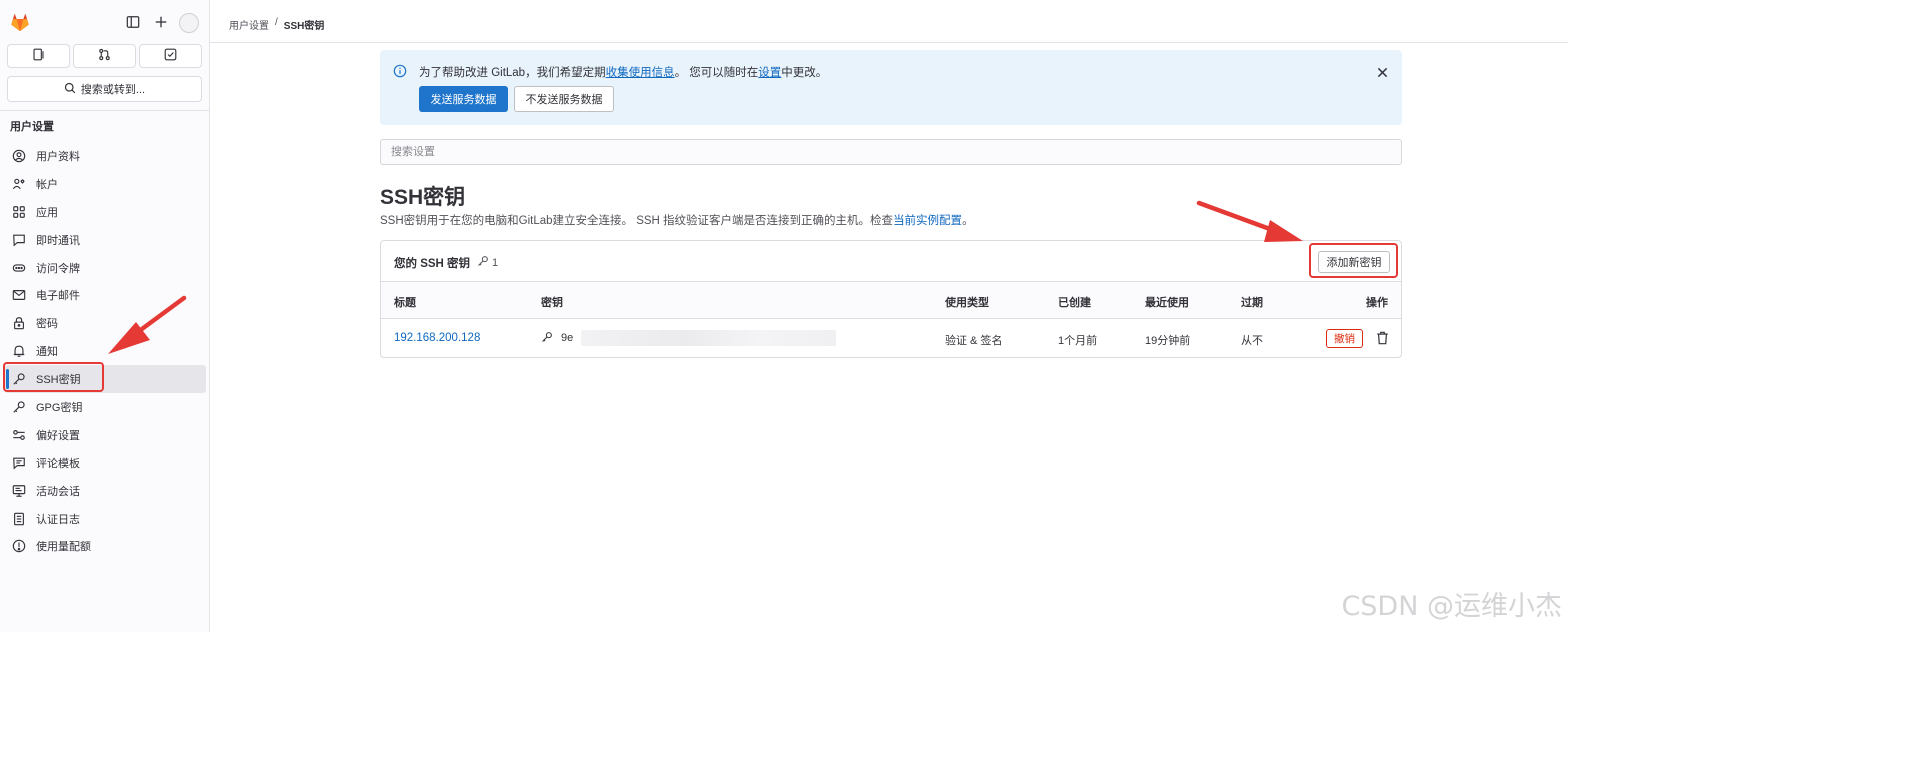 The image size is (1914, 772). What do you see at coordinates (104, 22) in the screenshot?
I see `sidebar-header` at bounding box center [104, 22].